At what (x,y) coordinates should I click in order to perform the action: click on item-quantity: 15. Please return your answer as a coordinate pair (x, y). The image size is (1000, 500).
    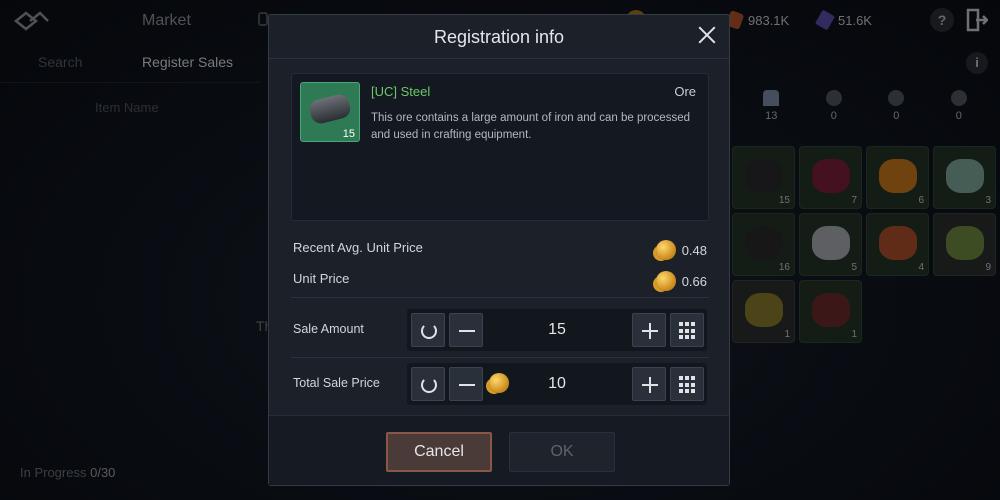
    Looking at the image, I should click on (348, 134).